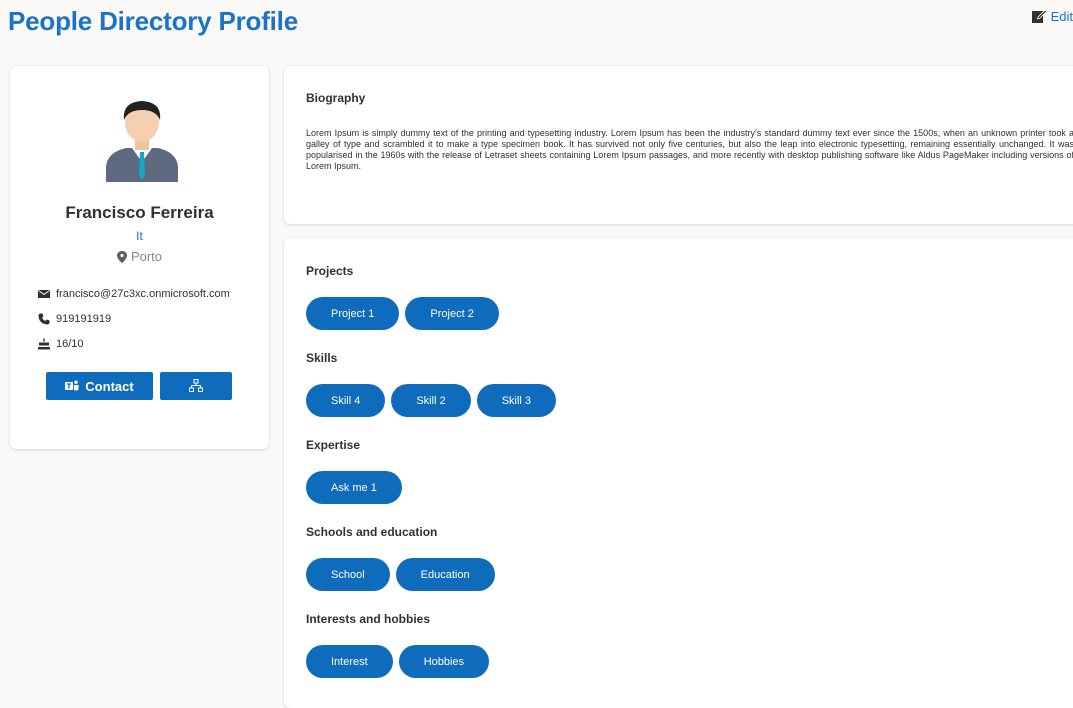 The width and height of the screenshot is (1073, 708). Describe the element at coordinates (452, 313) in the screenshot. I see `project-pill: Project 2` at that location.